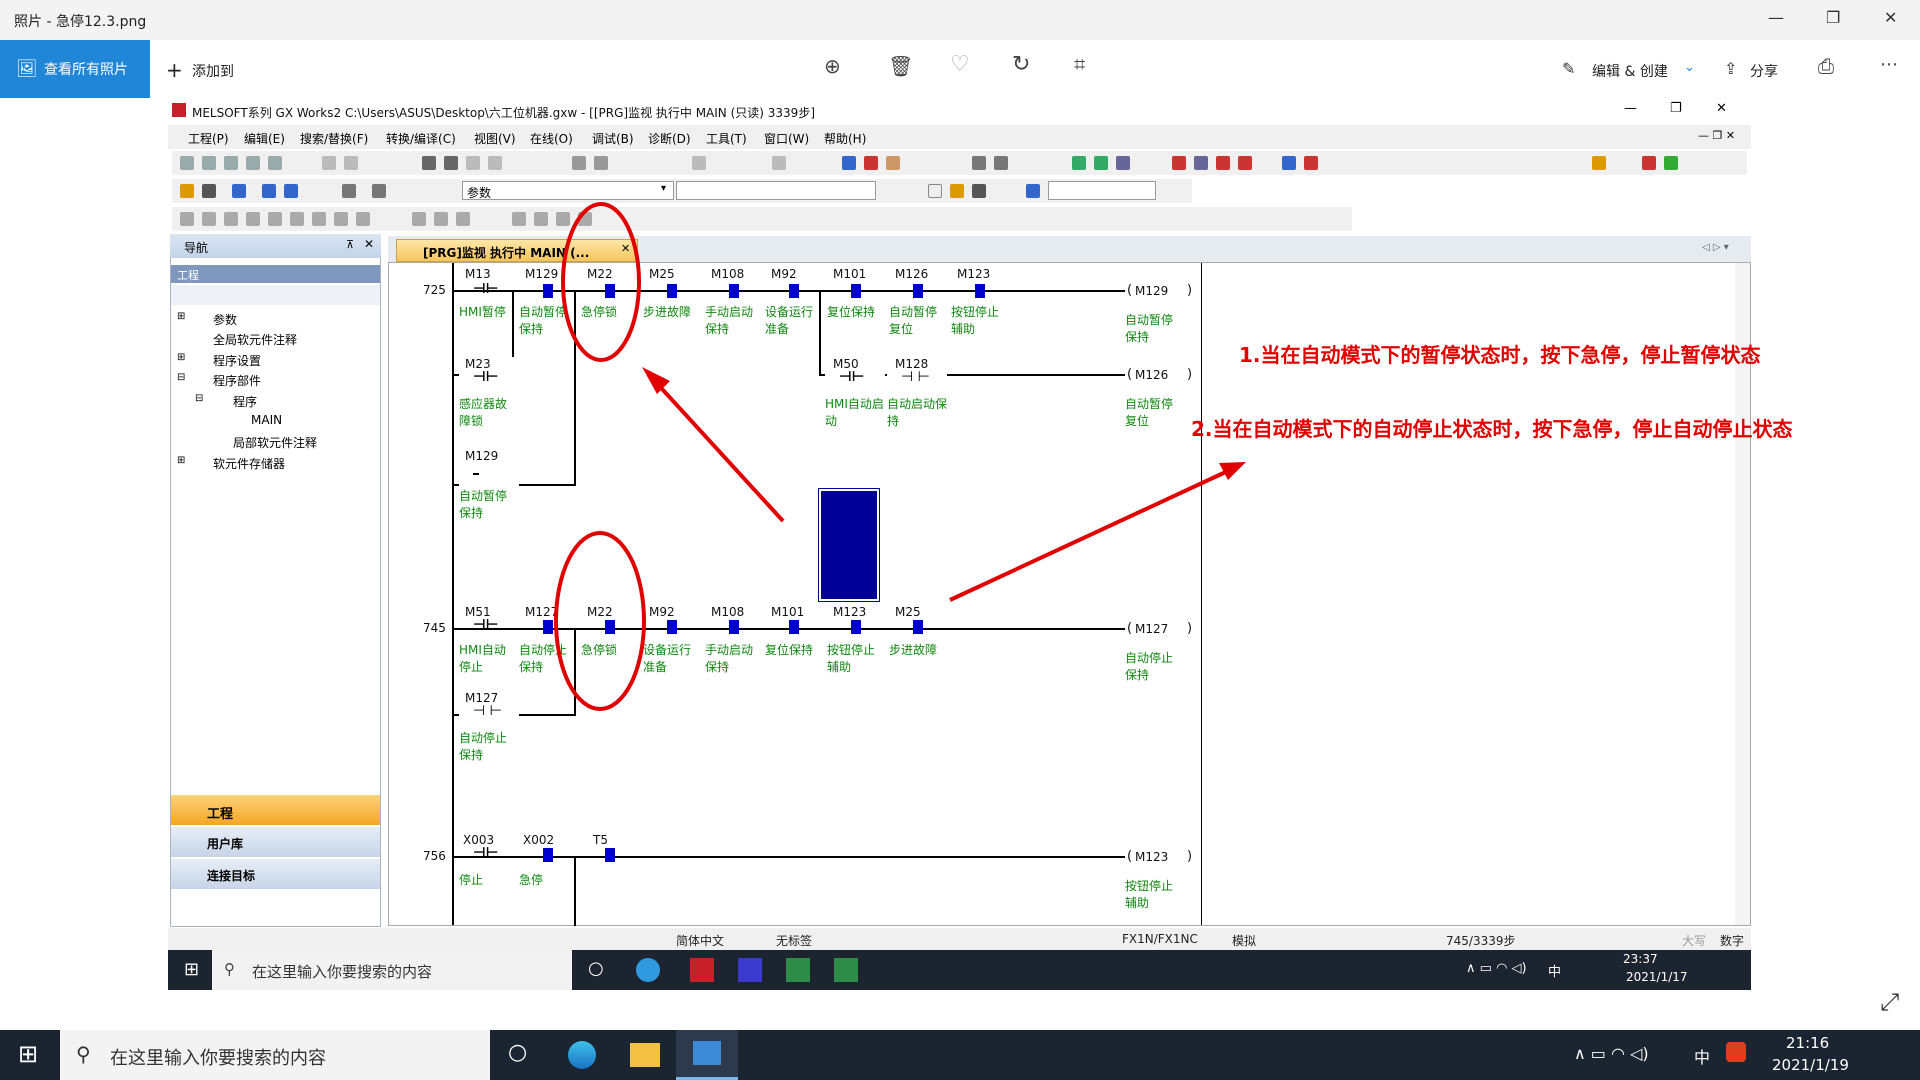 Image resolution: width=1920 pixels, height=1080 pixels. I want to click on gx-works-taskbar-icon, so click(702, 970).